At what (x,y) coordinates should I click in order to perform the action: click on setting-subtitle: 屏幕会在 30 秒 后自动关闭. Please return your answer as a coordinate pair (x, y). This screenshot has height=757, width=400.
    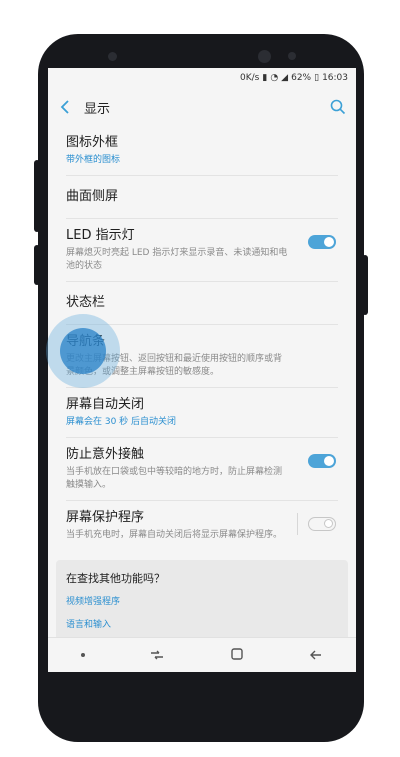
    Looking at the image, I should click on (121, 422).